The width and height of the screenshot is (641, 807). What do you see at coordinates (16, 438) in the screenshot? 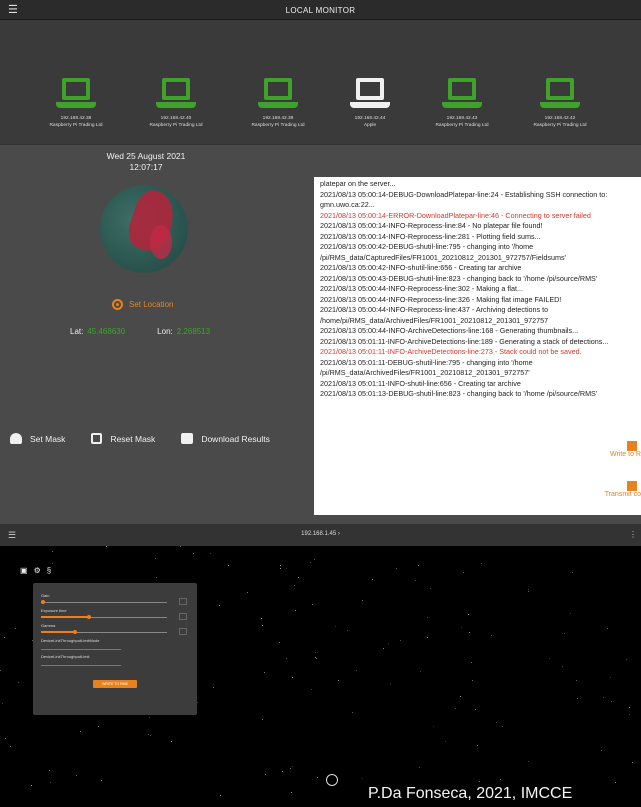
I see `cloud-upload-icon` at bounding box center [16, 438].